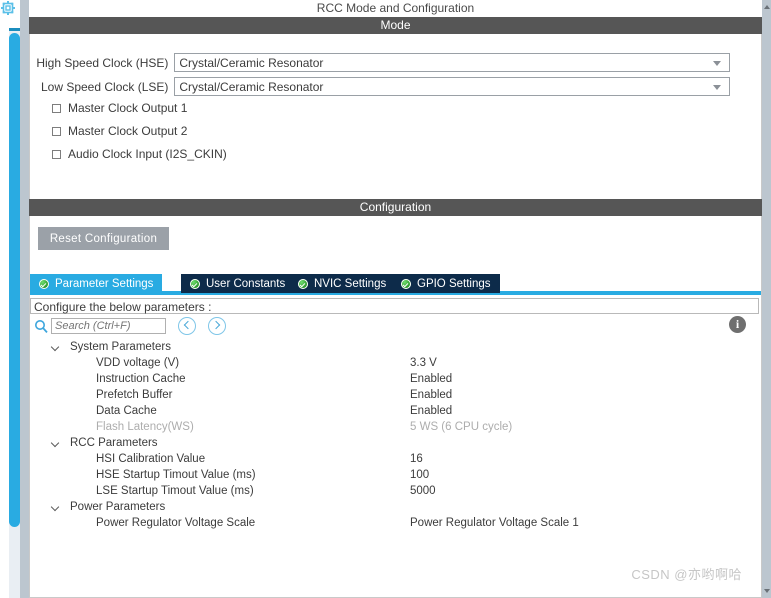  I want to click on tree-row: HSI Calibration Value 16, so click(394, 459).